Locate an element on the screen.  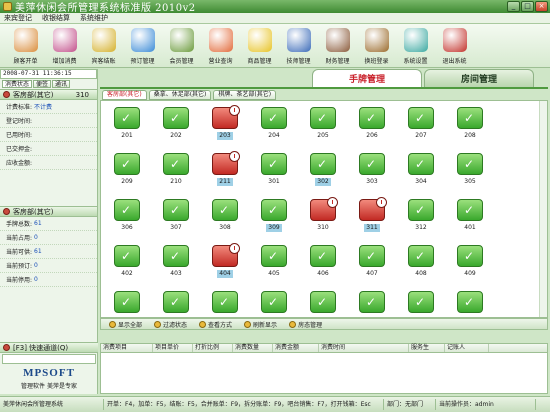
maximize-button: □ is located at coordinates (527, 6).